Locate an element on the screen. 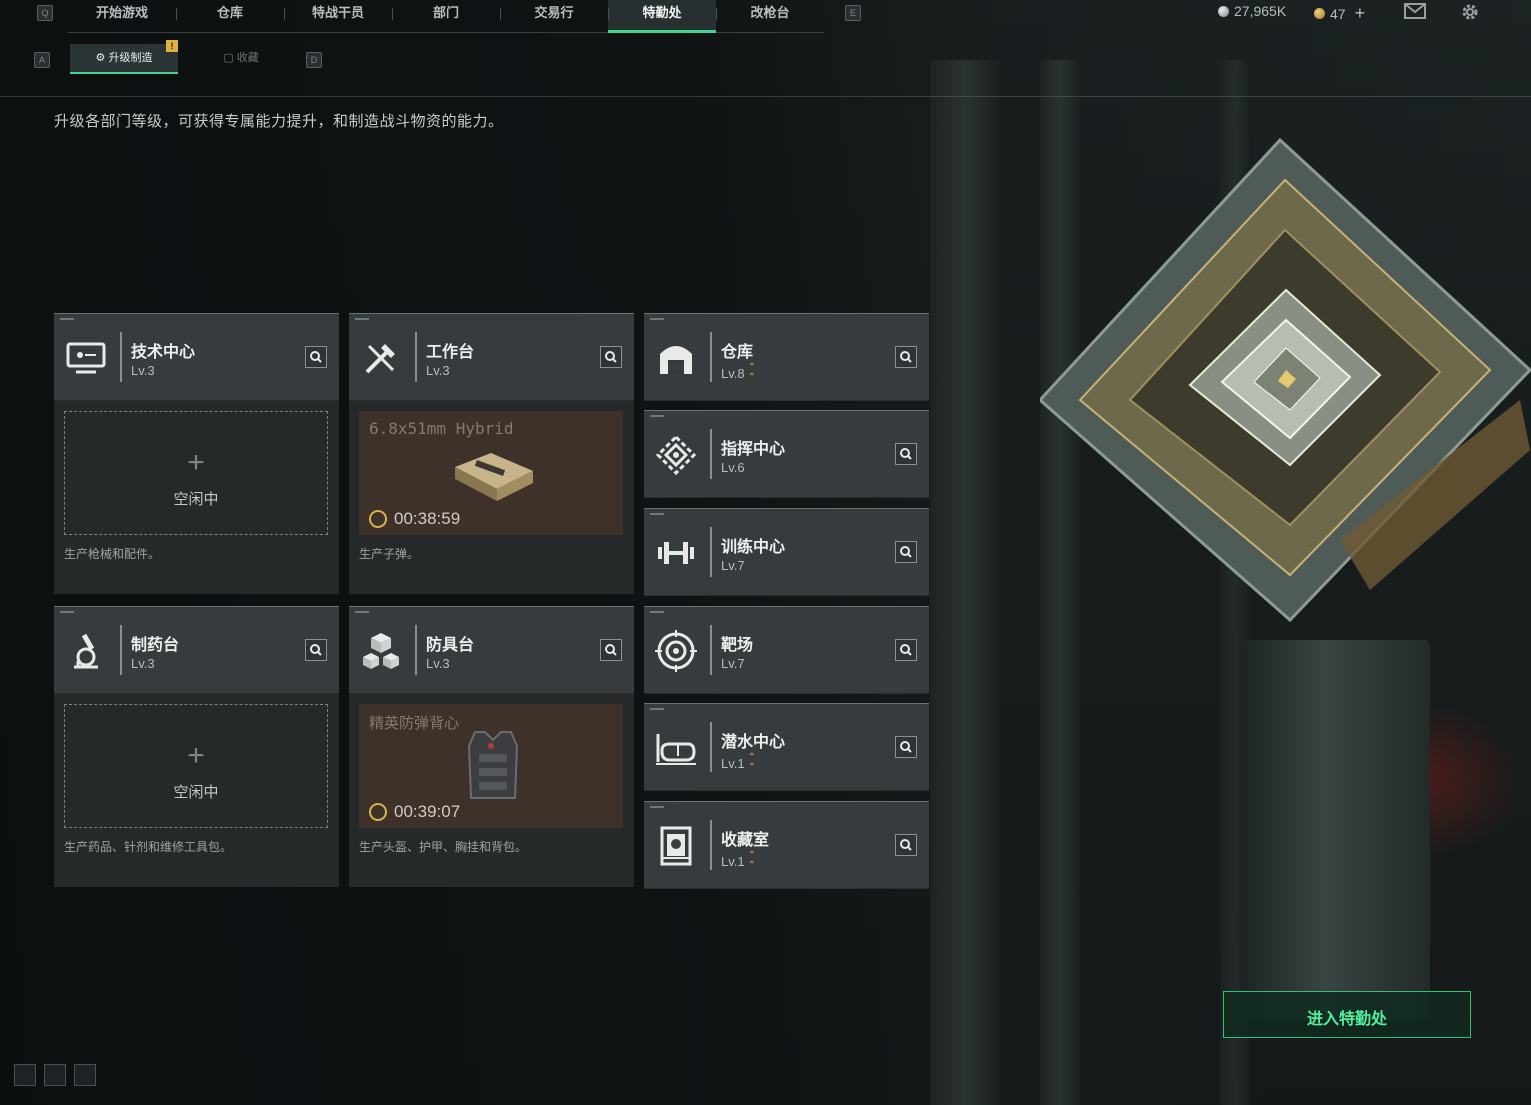 This screenshot has width=1531, height=1105. command-icon is located at coordinates (676, 455).